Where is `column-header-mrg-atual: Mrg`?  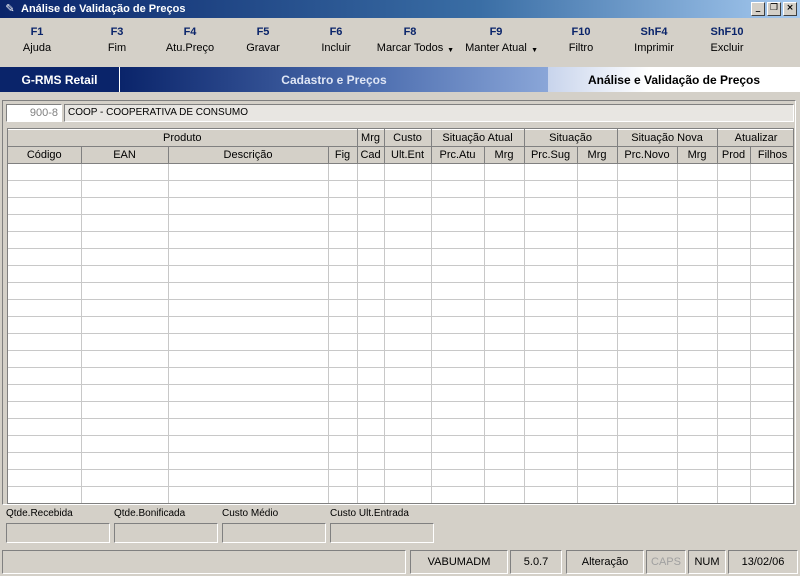 column-header-mrg-atual: Mrg is located at coordinates (504, 155).